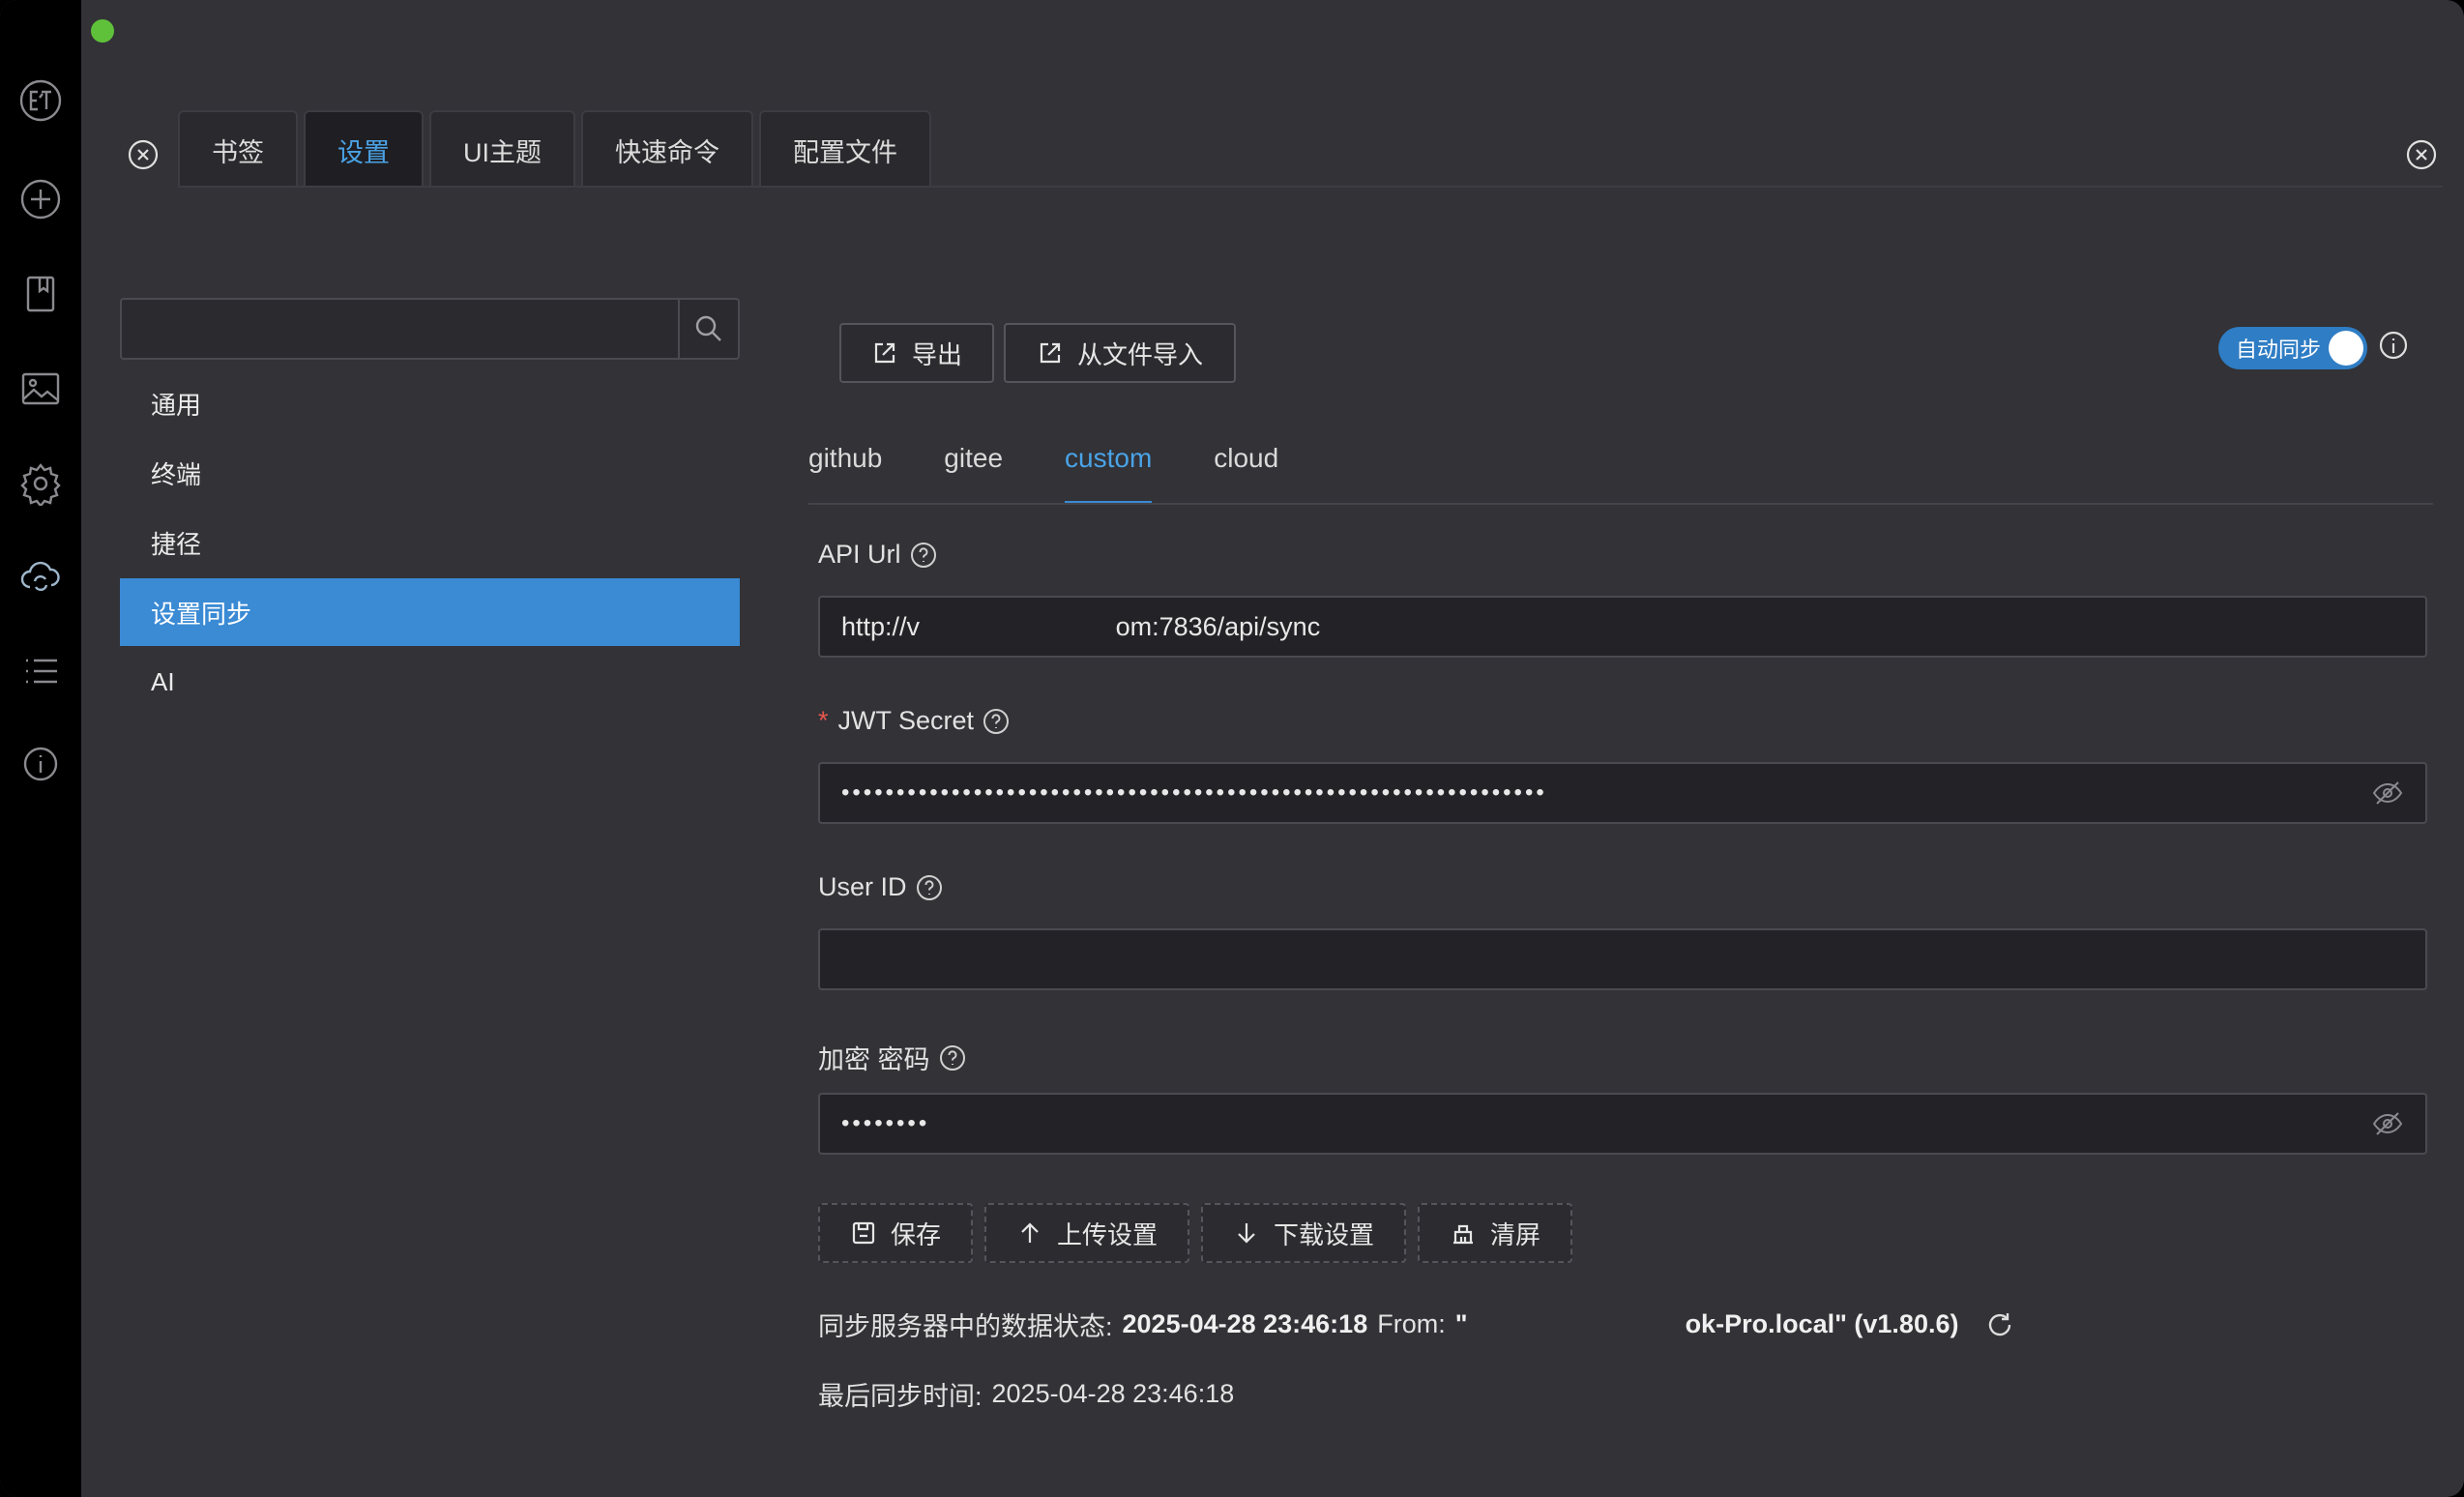 The height and width of the screenshot is (1497, 2464). Describe the element at coordinates (916, 1234) in the screenshot. I see `save-label: 保存` at that location.